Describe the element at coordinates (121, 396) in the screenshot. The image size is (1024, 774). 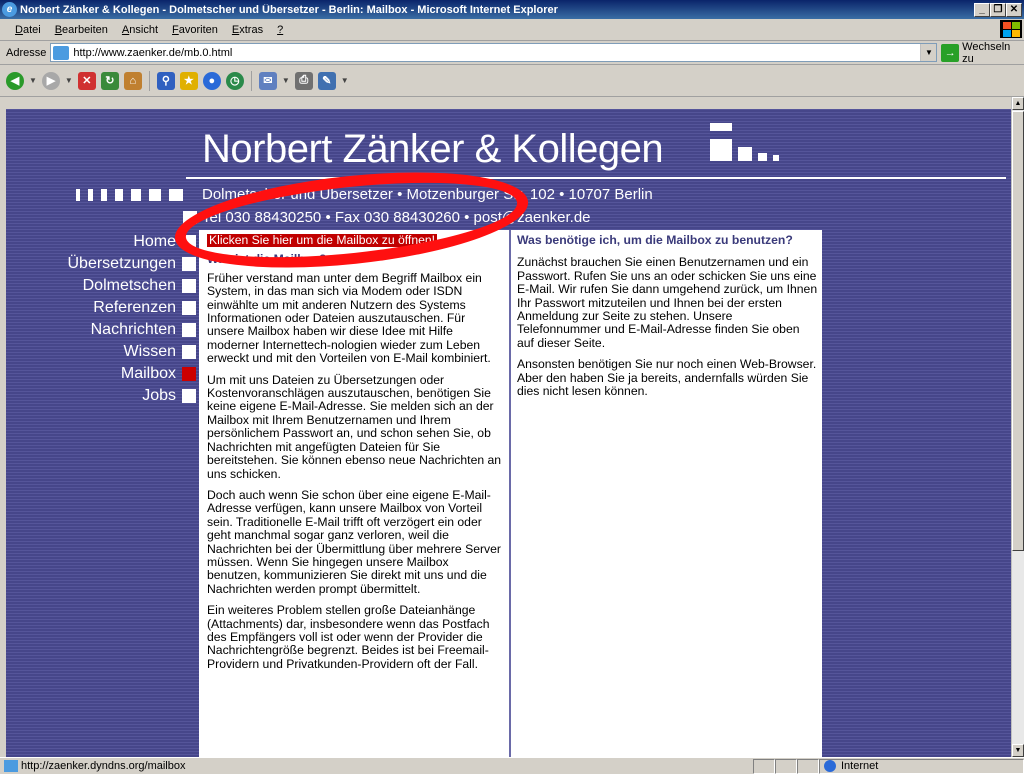
I see `nav-item-jobs: Jobs` at that location.